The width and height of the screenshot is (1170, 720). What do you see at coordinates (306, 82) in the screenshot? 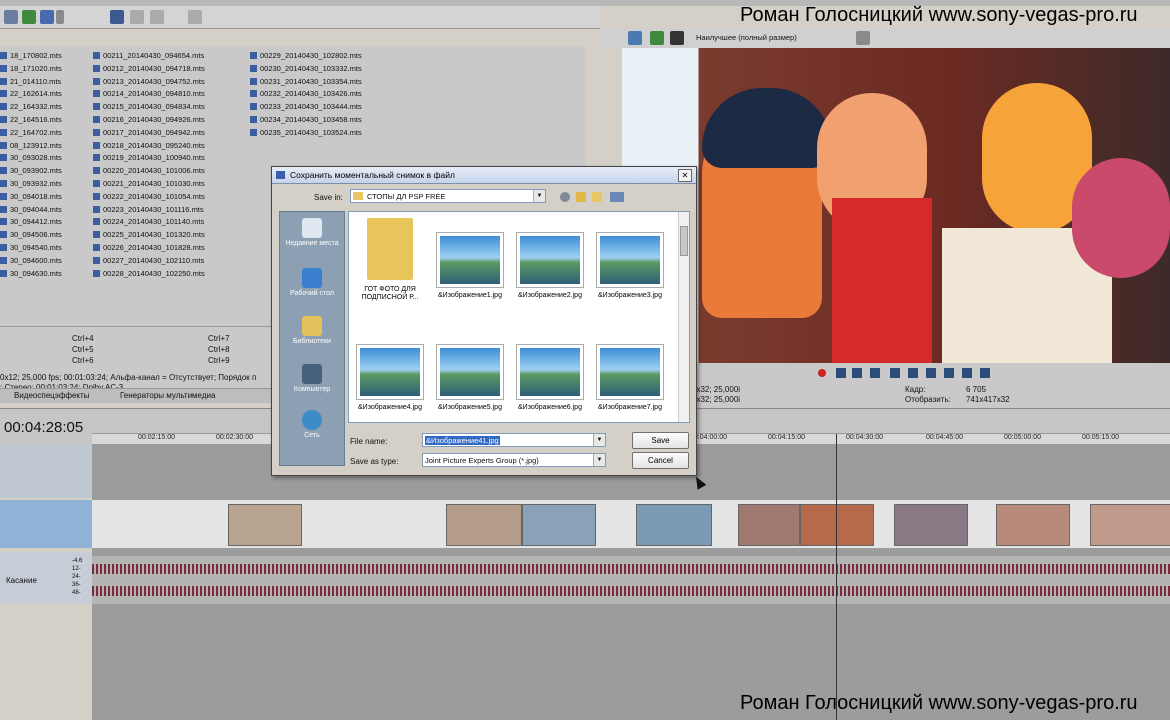
I see `file-list-item: 00231_20140430_103354.mts` at bounding box center [306, 82].